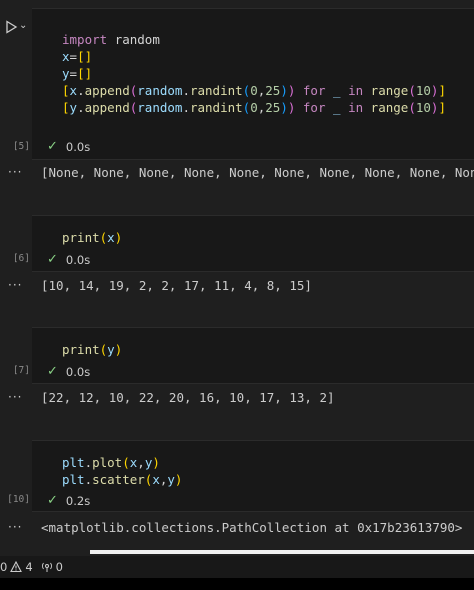  What do you see at coordinates (21, 370) in the screenshot?
I see `execution-count: [7]` at bounding box center [21, 370].